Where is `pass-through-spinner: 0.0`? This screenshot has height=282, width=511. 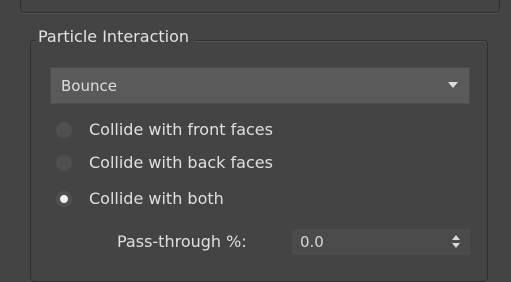
pass-through-spinner: 0.0 is located at coordinates (381, 242).